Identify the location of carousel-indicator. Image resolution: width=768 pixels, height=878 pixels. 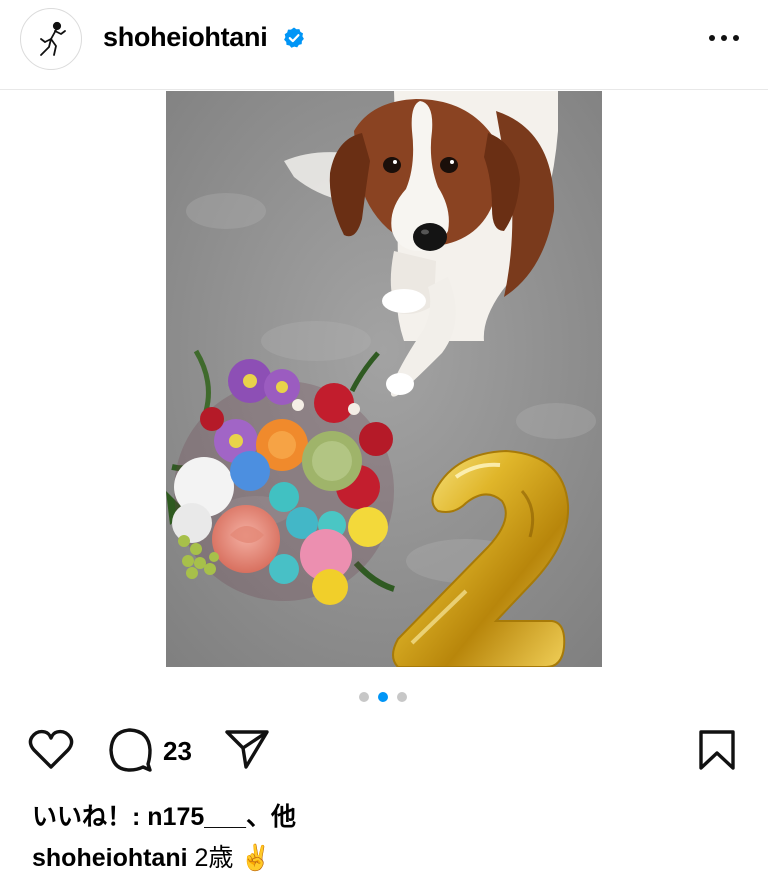
(385, 697).